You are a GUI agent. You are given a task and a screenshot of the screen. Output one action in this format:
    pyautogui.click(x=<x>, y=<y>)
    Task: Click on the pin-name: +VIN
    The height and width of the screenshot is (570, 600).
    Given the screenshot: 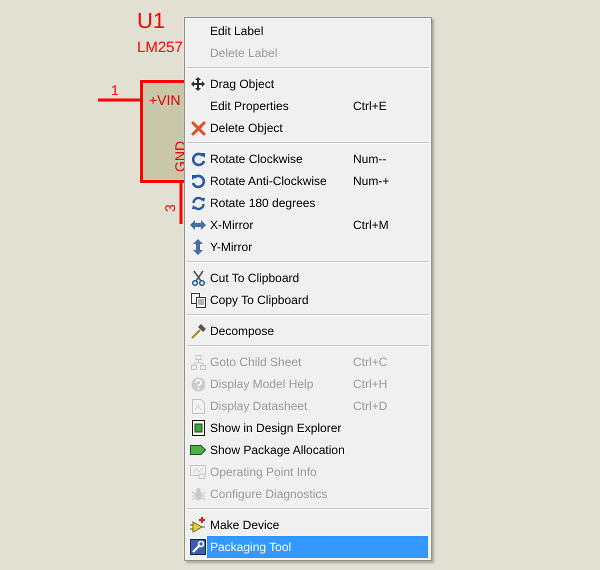 What is the action you would take?
    pyautogui.click(x=165, y=100)
    